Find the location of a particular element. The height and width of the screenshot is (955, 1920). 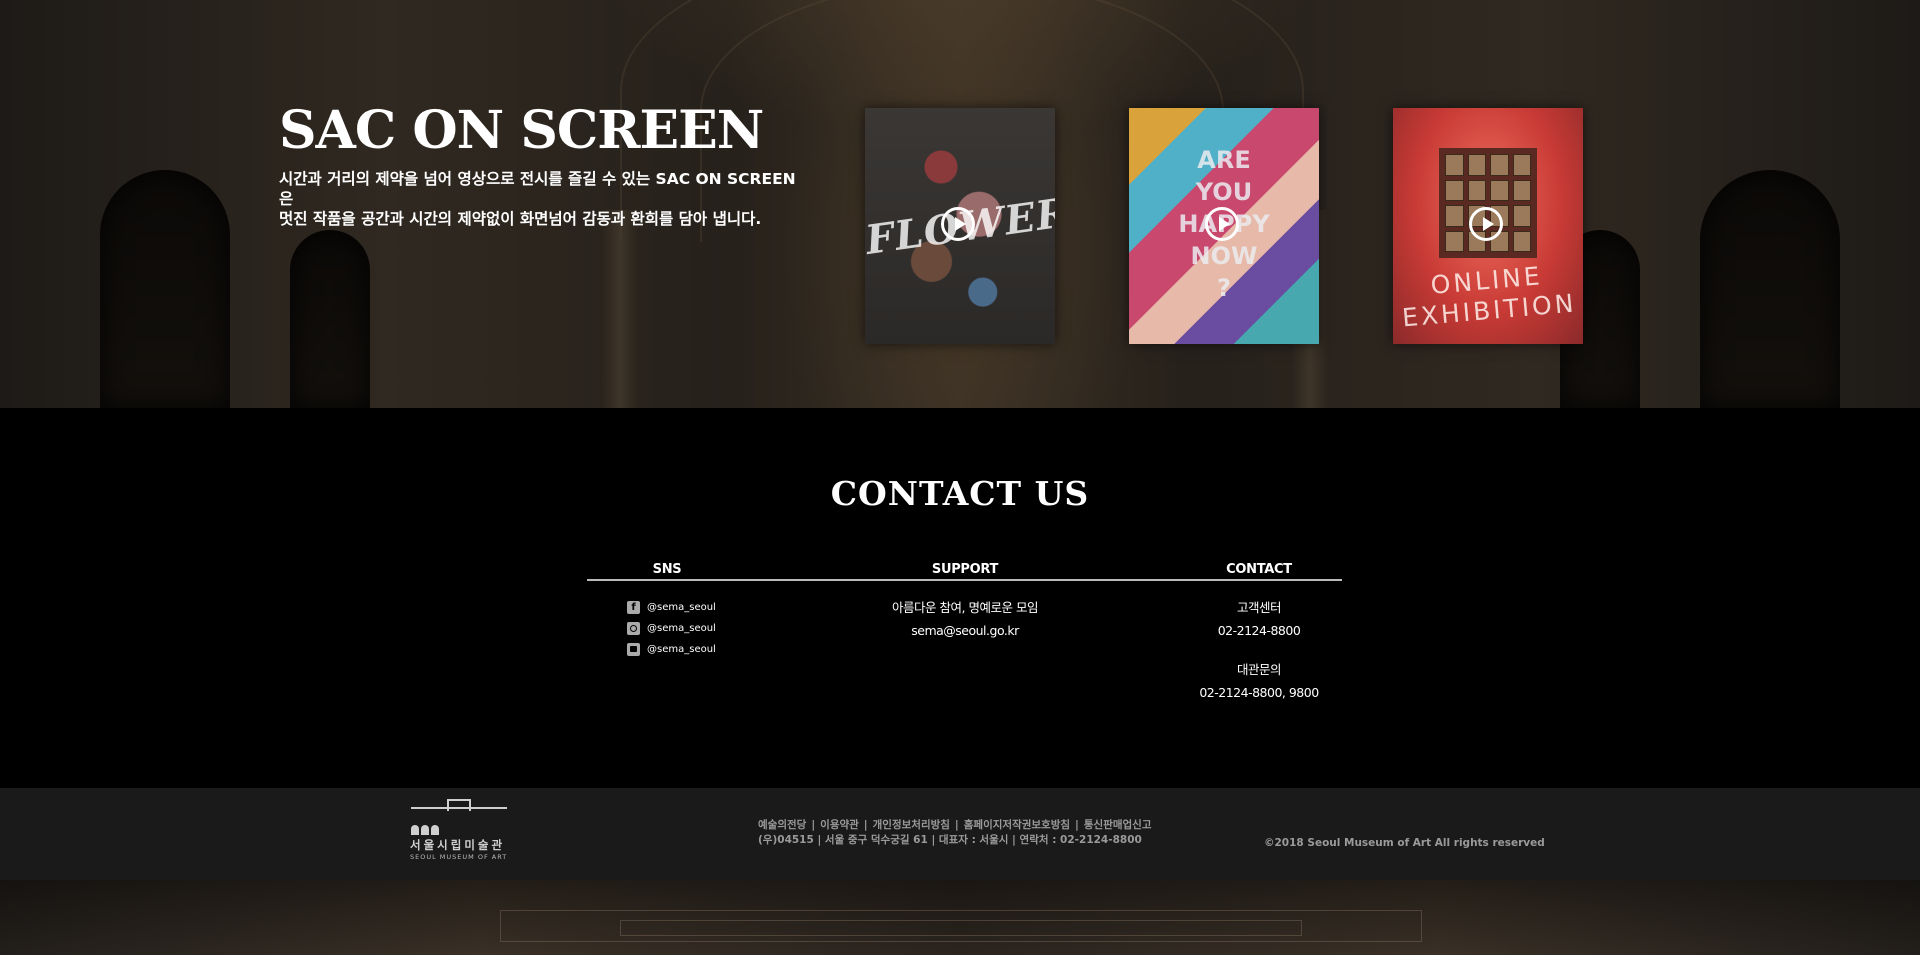

sns-heading: SNS is located at coordinates (667, 569).